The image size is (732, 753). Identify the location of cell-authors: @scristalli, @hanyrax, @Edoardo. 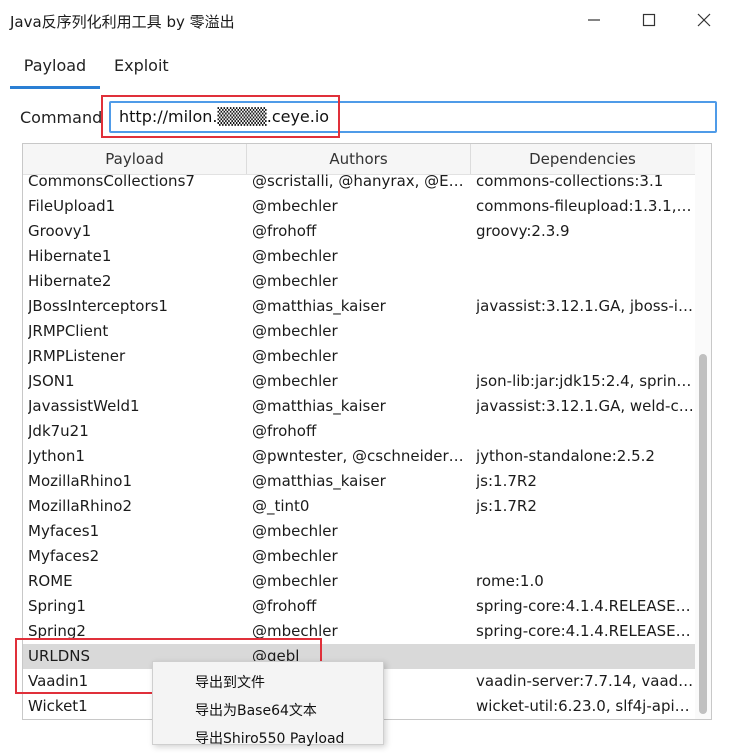
(360, 182).